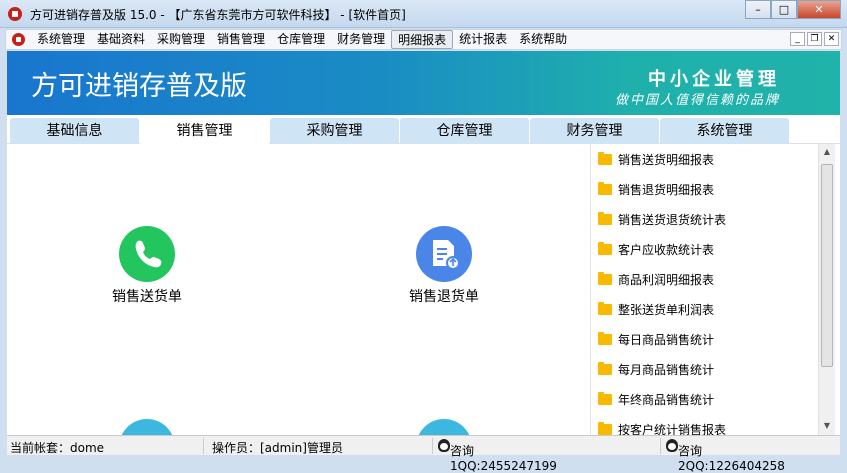 The height and width of the screenshot is (473, 847). What do you see at coordinates (666, 339) in the screenshot?
I see `list-item-label: 每日商品销售统计` at bounding box center [666, 339].